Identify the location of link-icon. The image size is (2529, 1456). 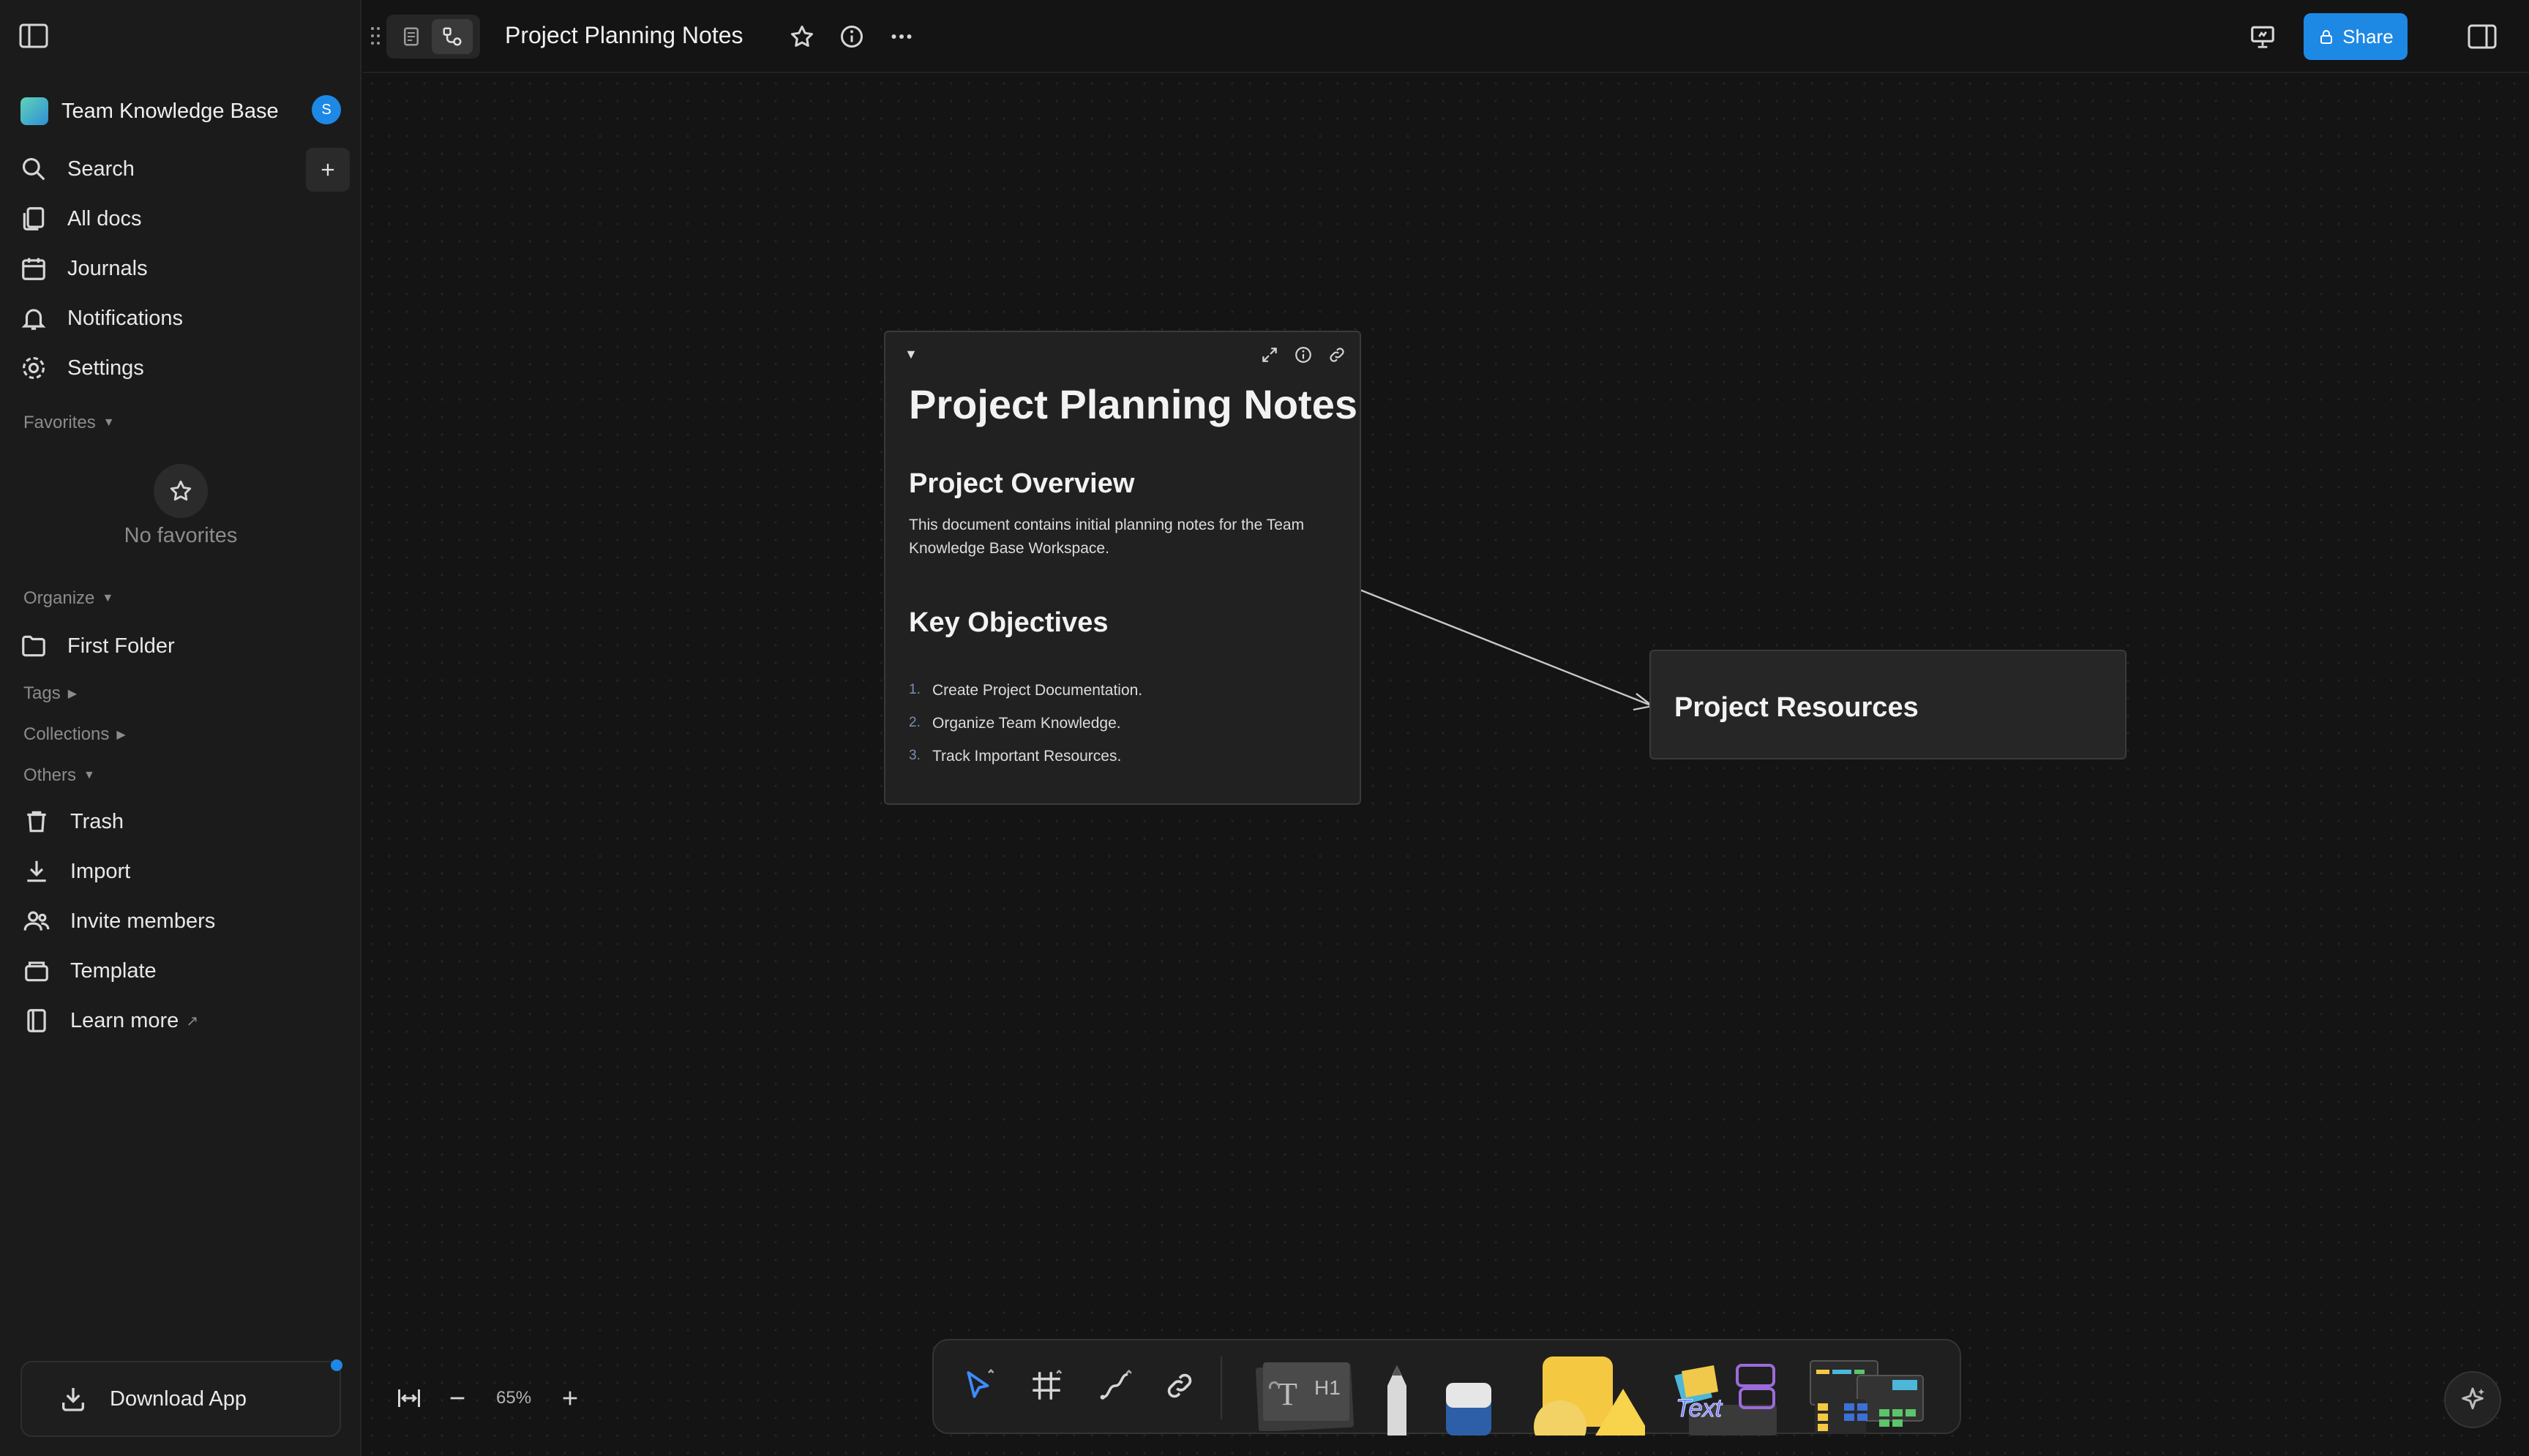
(1337, 354).